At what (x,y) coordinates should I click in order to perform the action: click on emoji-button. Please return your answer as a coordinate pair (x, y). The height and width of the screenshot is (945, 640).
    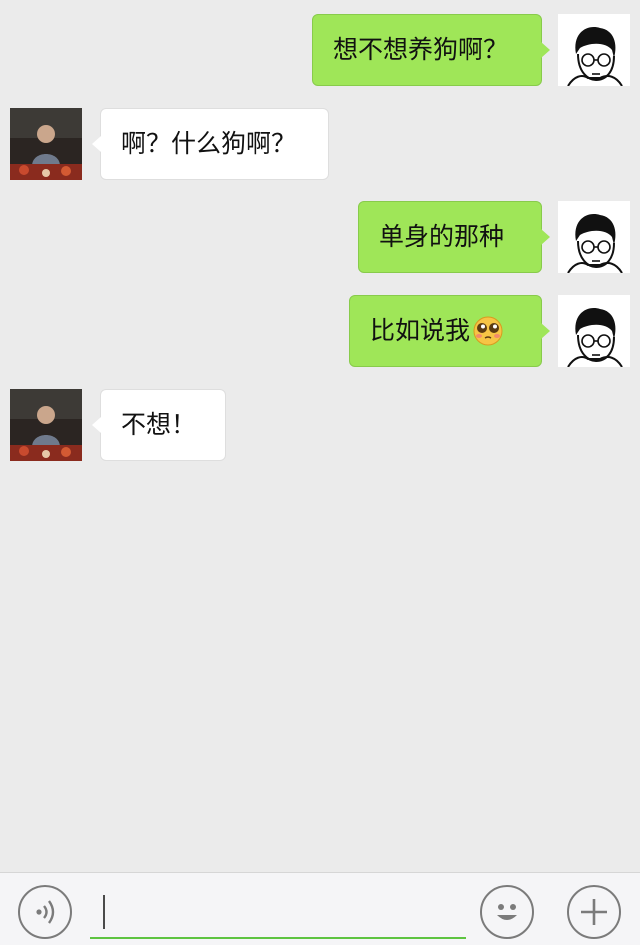
    Looking at the image, I should click on (507, 912).